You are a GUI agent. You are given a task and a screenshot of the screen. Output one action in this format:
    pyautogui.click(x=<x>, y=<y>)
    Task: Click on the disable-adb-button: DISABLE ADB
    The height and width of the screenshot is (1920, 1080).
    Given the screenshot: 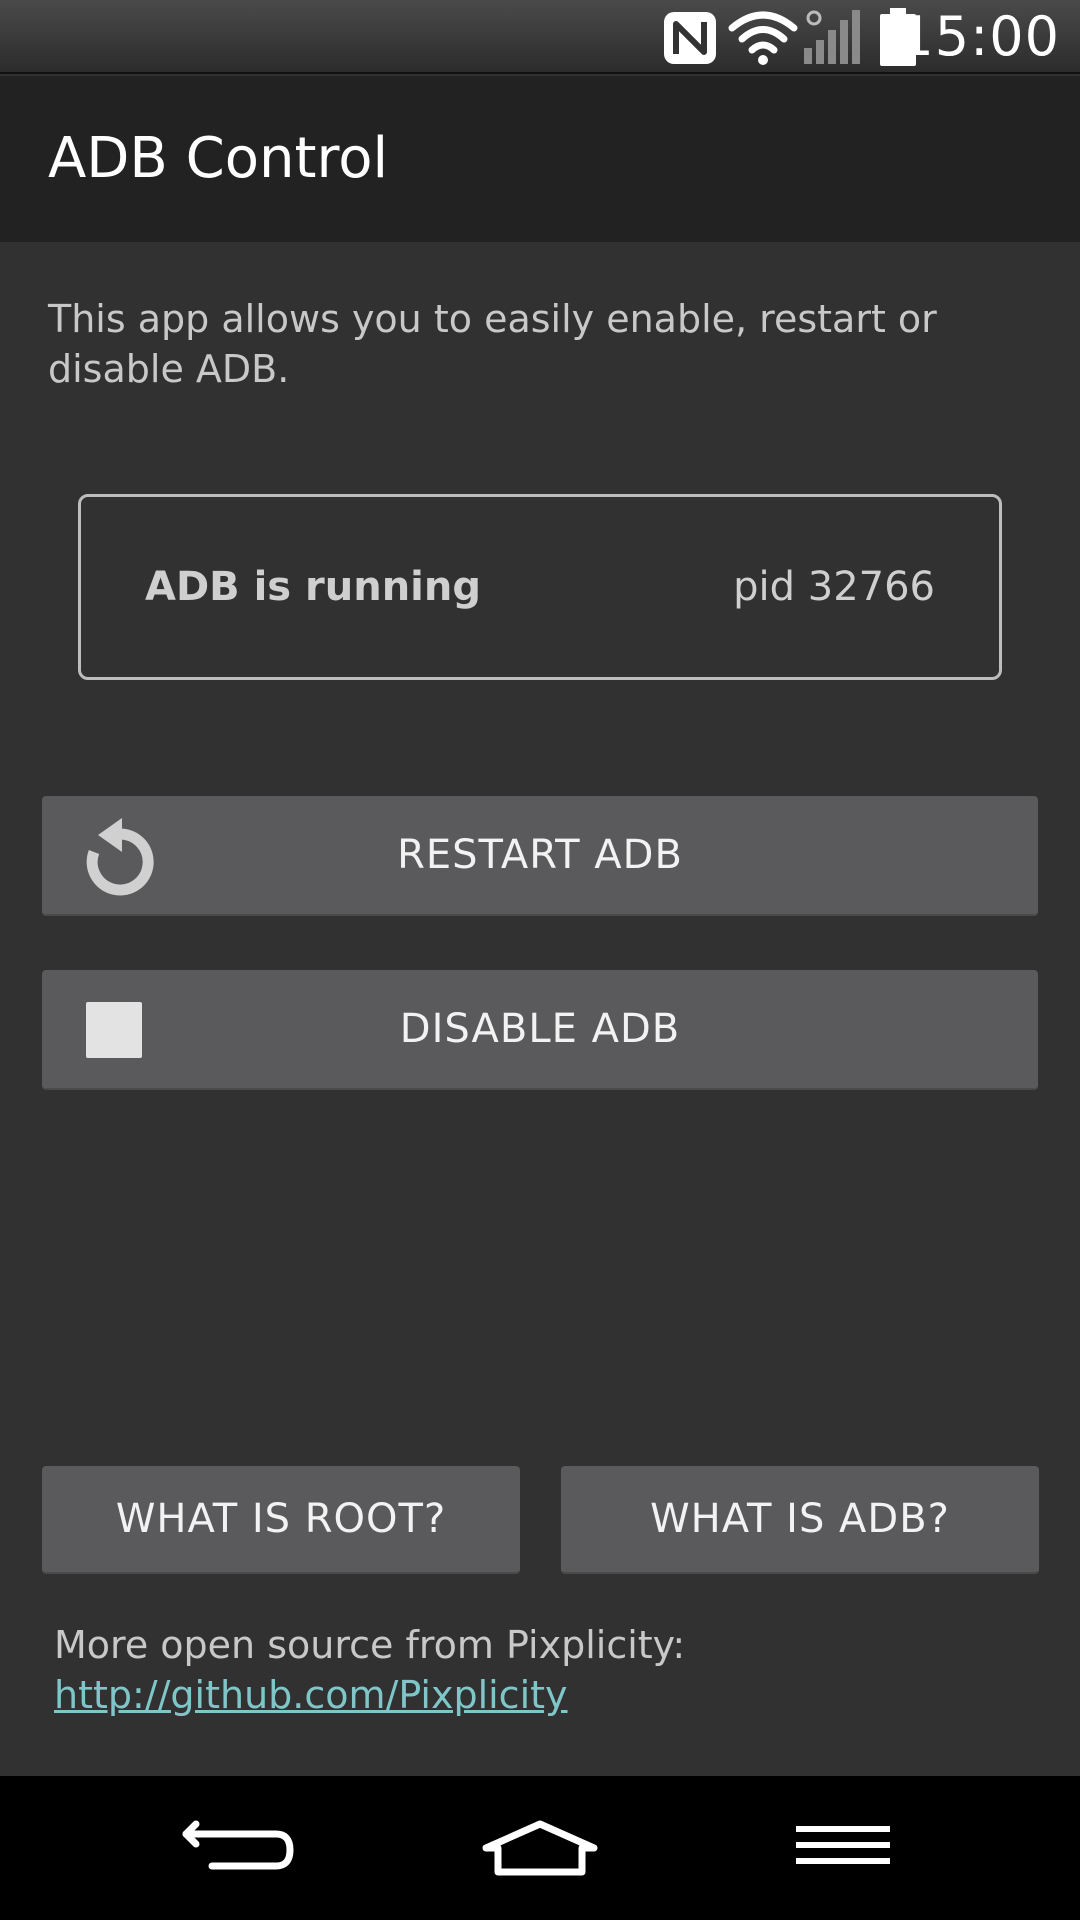 What is the action you would take?
    pyautogui.click(x=540, y=1030)
    